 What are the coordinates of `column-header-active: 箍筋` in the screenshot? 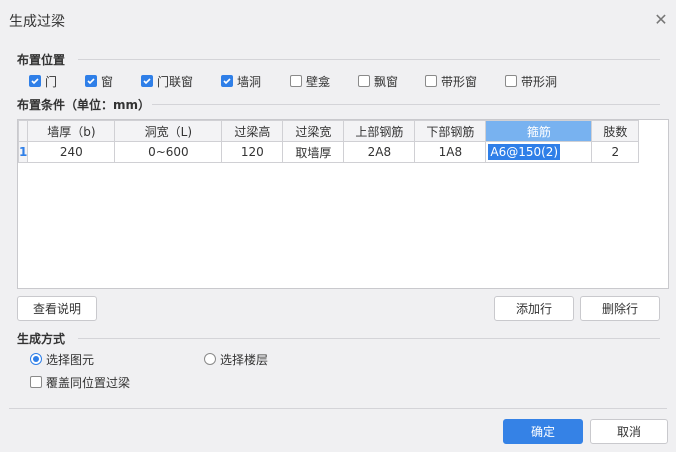 It's located at (539, 131).